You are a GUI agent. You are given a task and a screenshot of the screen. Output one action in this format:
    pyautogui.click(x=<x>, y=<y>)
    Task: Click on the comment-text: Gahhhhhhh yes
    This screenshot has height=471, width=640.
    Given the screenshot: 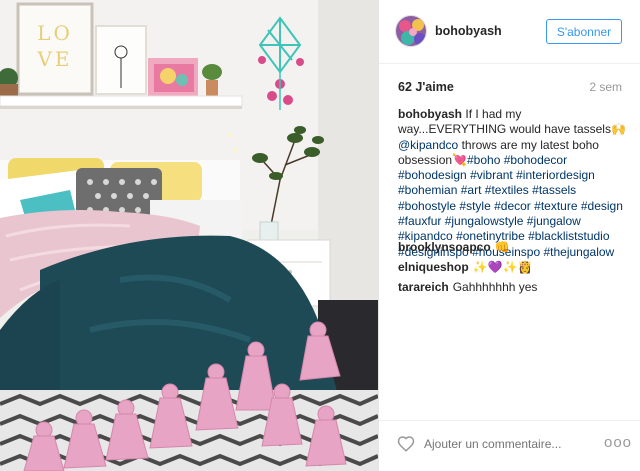 What is the action you would take?
    pyautogui.click(x=495, y=287)
    